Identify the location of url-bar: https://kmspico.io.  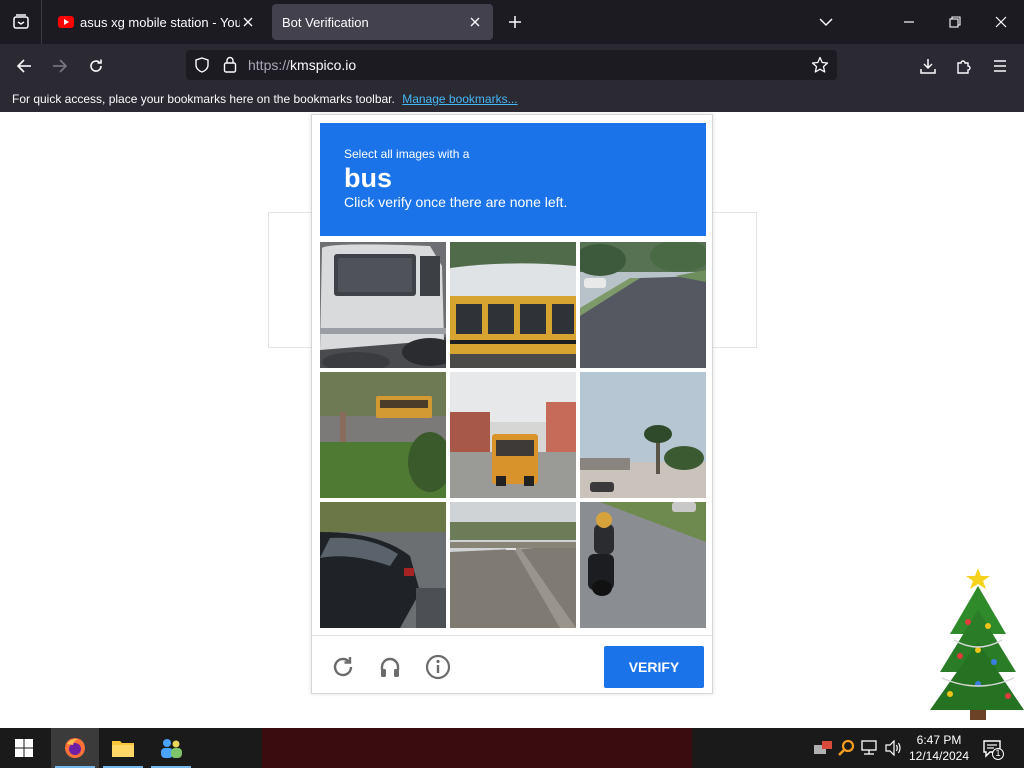
(511, 65).